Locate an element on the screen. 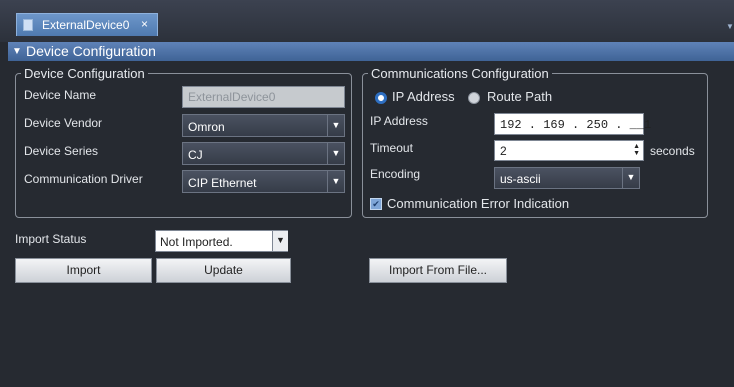  ip-address-radio is located at coordinates (381, 98).